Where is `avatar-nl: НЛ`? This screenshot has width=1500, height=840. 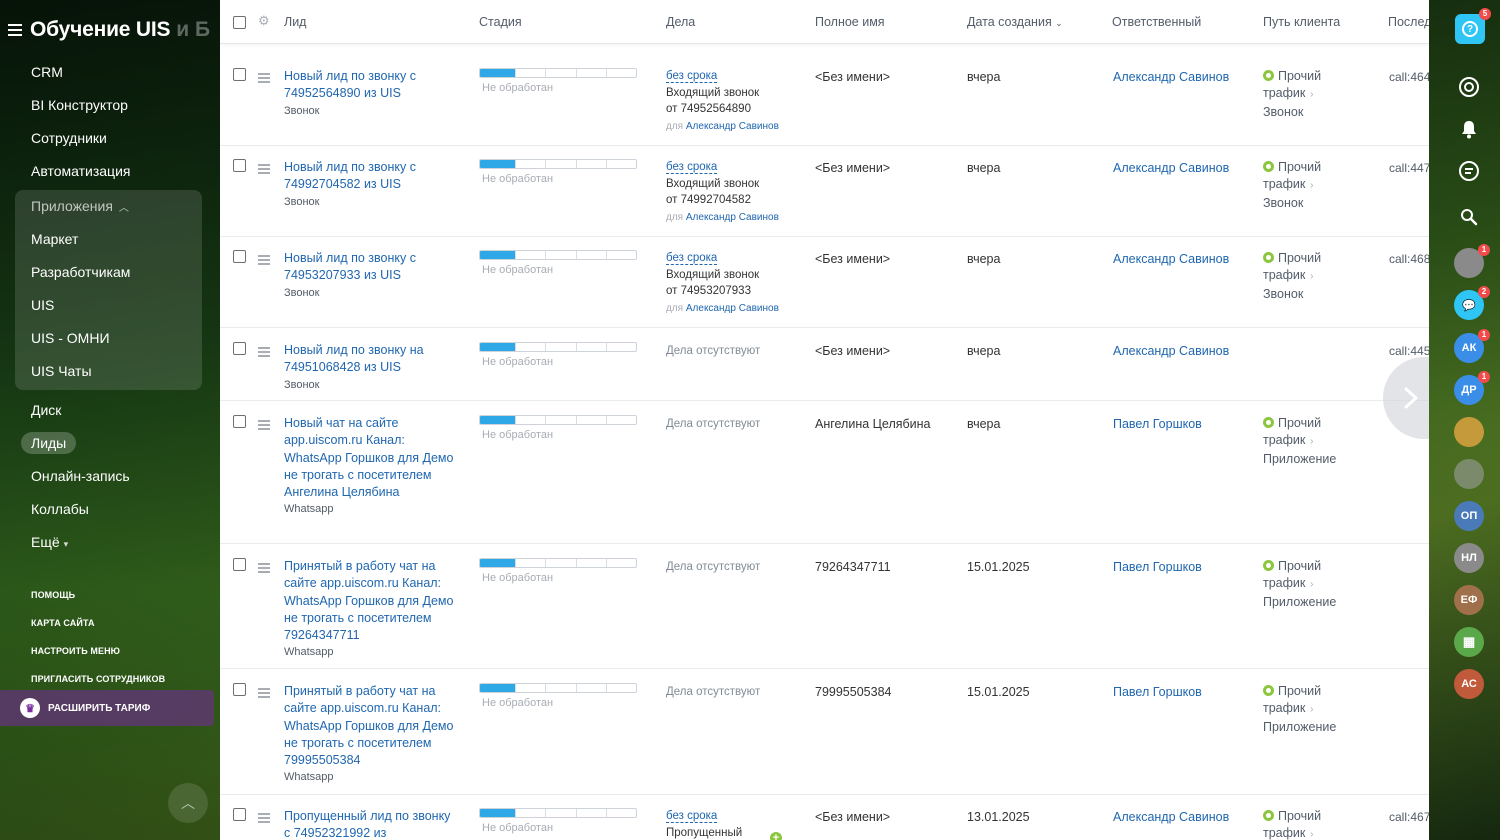 avatar-nl: НЛ is located at coordinates (1469, 558).